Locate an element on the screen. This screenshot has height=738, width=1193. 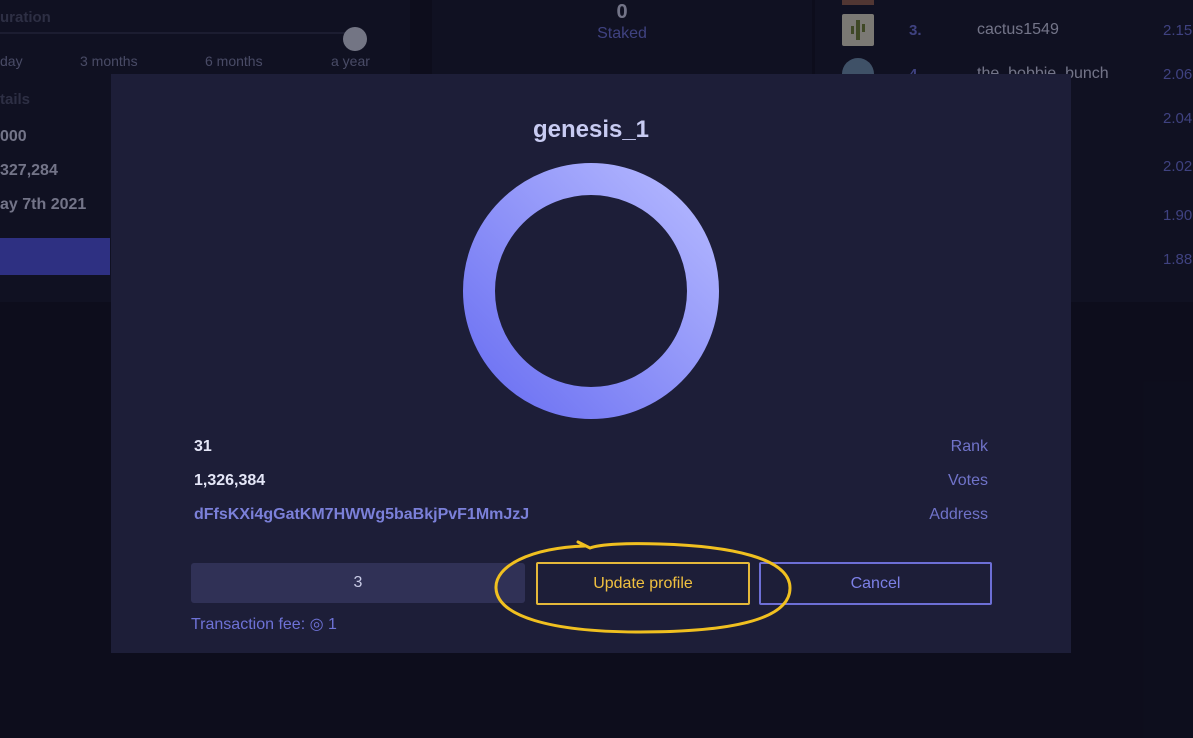
delegate-name: genesis_1 is located at coordinates (591, 129).